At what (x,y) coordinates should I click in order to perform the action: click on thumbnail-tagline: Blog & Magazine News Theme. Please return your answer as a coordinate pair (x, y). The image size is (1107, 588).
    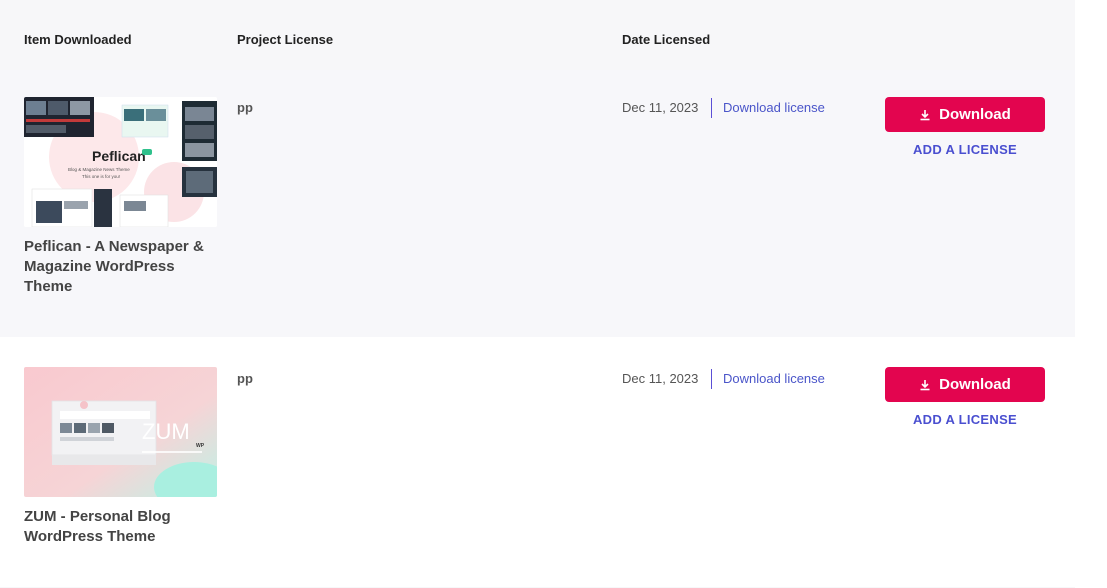
    Looking at the image, I should click on (99, 169).